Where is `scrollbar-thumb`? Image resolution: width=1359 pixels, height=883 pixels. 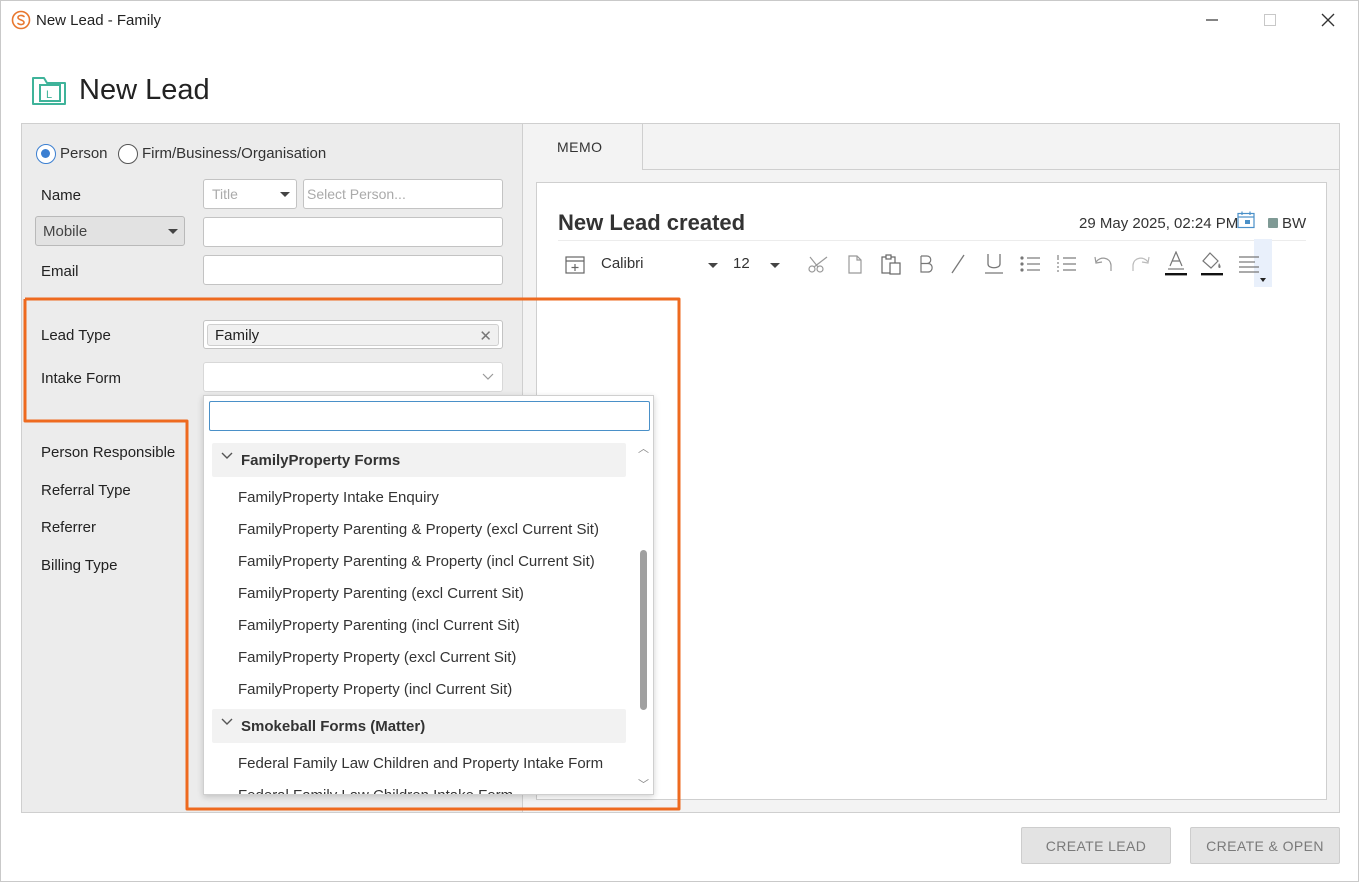 scrollbar-thumb is located at coordinates (643, 630).